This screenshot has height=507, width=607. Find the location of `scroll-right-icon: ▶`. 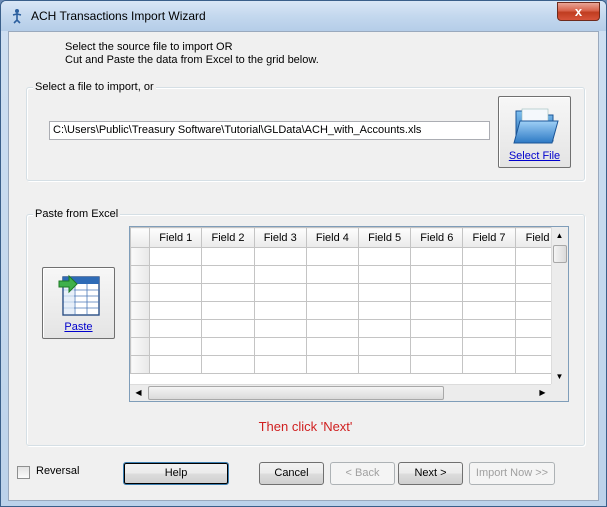

scroll-right-icon: ▶ is located at coordinates (542, 392).